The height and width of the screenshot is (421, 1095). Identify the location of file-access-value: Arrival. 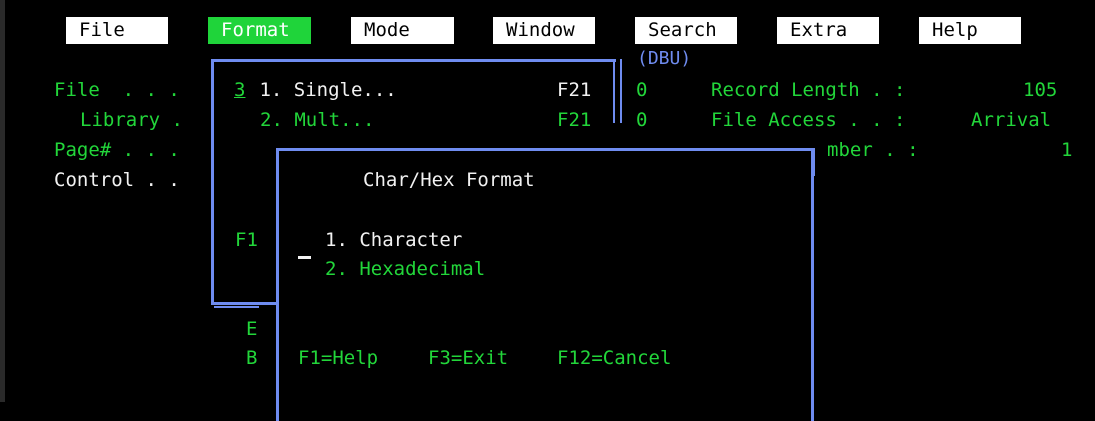
(1011, 120).